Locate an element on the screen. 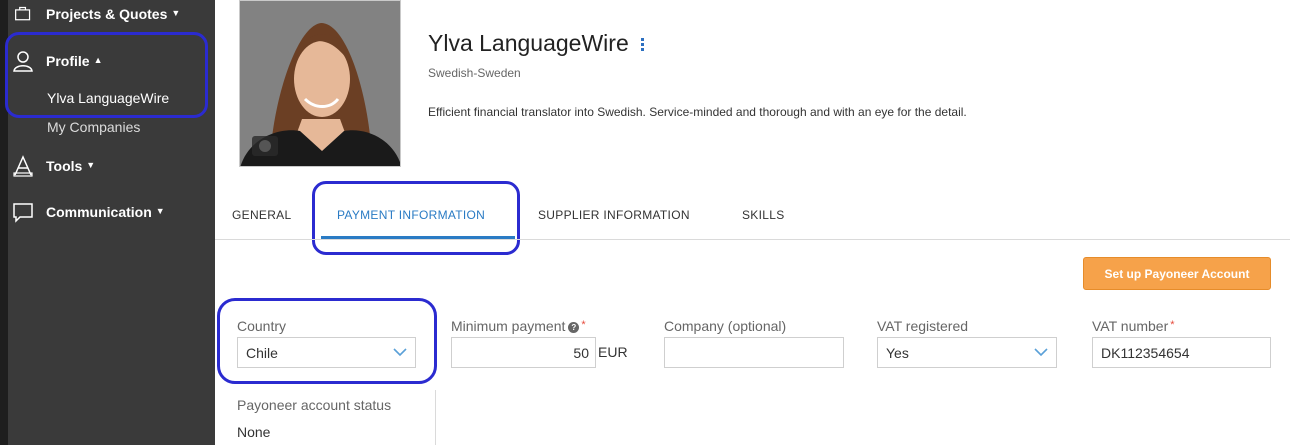 The image size is (1290, 445). vat-registered-label: VAT registered is located at coordinates (923, 326).